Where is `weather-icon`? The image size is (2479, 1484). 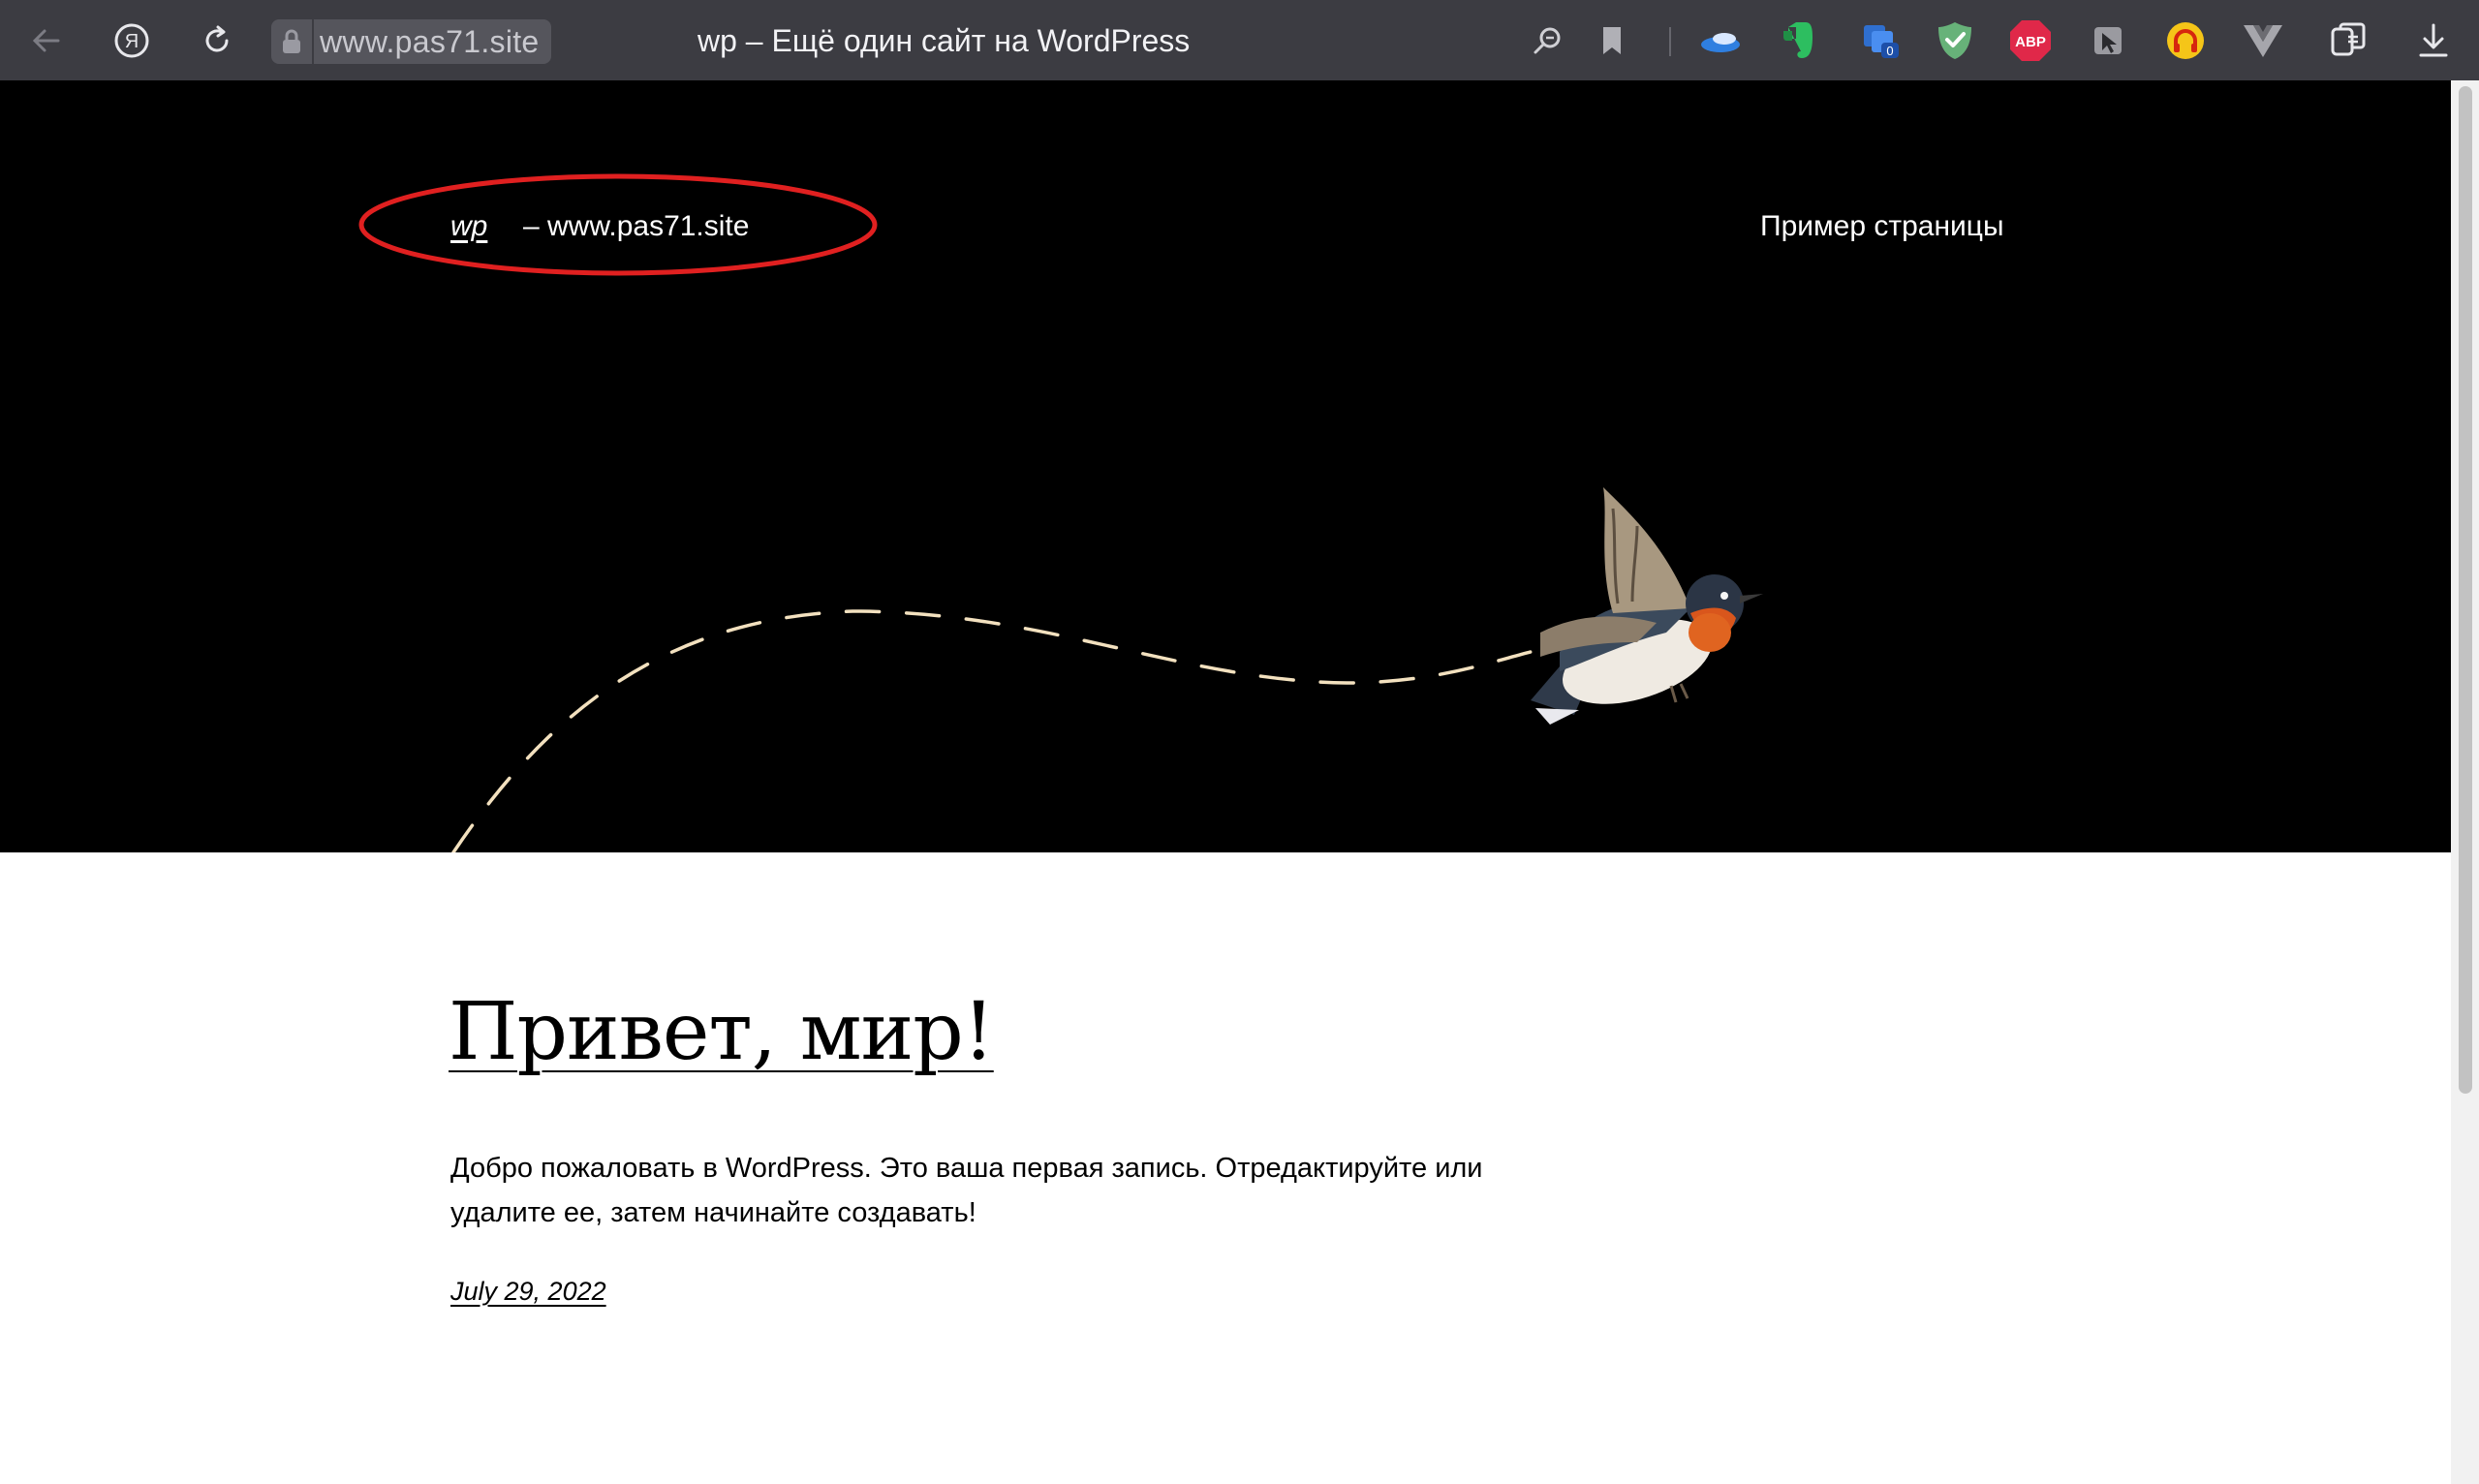 weather-icon is located at coordinates (1720, 42).